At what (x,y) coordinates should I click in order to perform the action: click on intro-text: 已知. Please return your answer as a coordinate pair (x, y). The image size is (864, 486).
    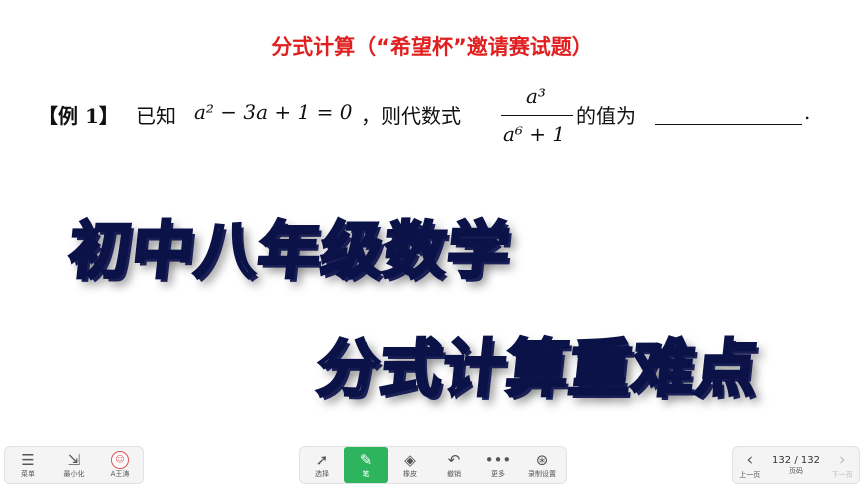
    Looking at the image, I should click on (156, 116).